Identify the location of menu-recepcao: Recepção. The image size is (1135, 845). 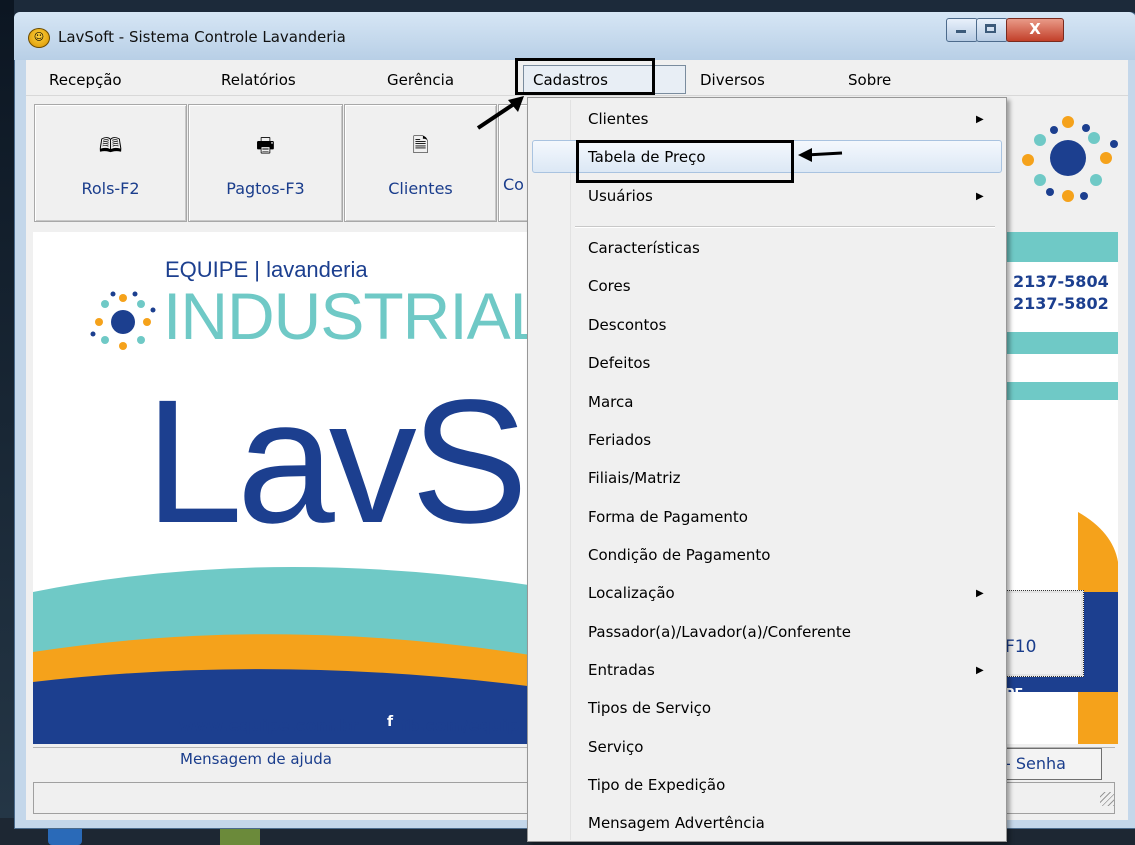
(85, 80).